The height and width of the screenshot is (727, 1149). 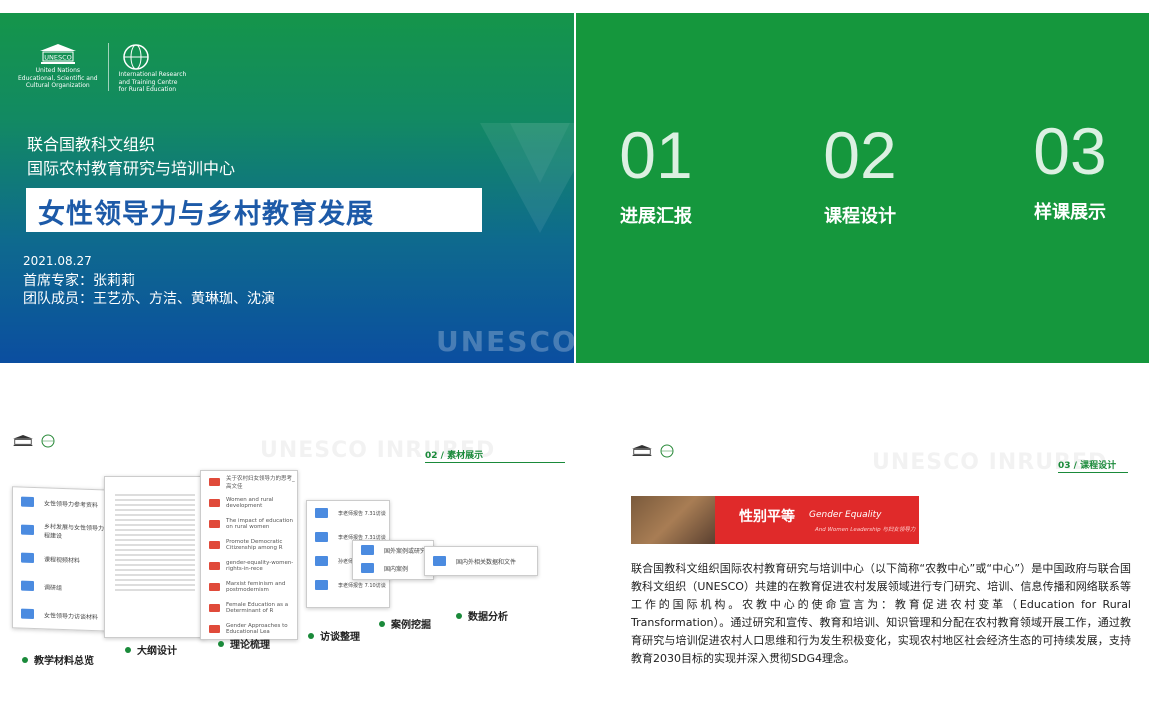 I want to click on text-doc, so click(x=155, y=557).